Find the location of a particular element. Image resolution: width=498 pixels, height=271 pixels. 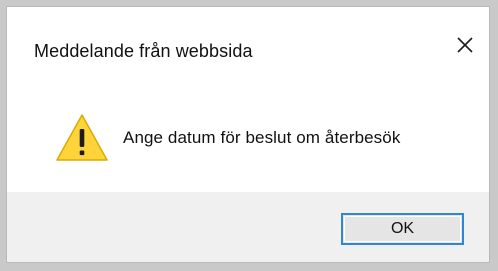

close-icon is located at coordinates (465, 45).